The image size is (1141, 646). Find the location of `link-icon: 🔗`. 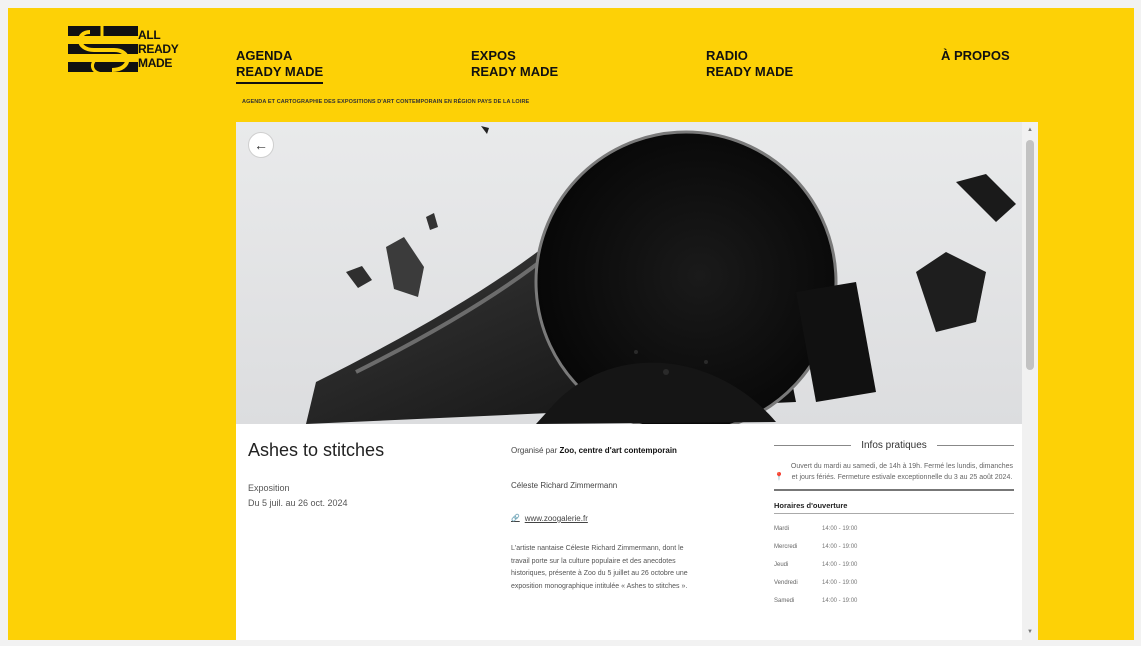

link-icon: 🔗 is located at coordinates (515, 518).